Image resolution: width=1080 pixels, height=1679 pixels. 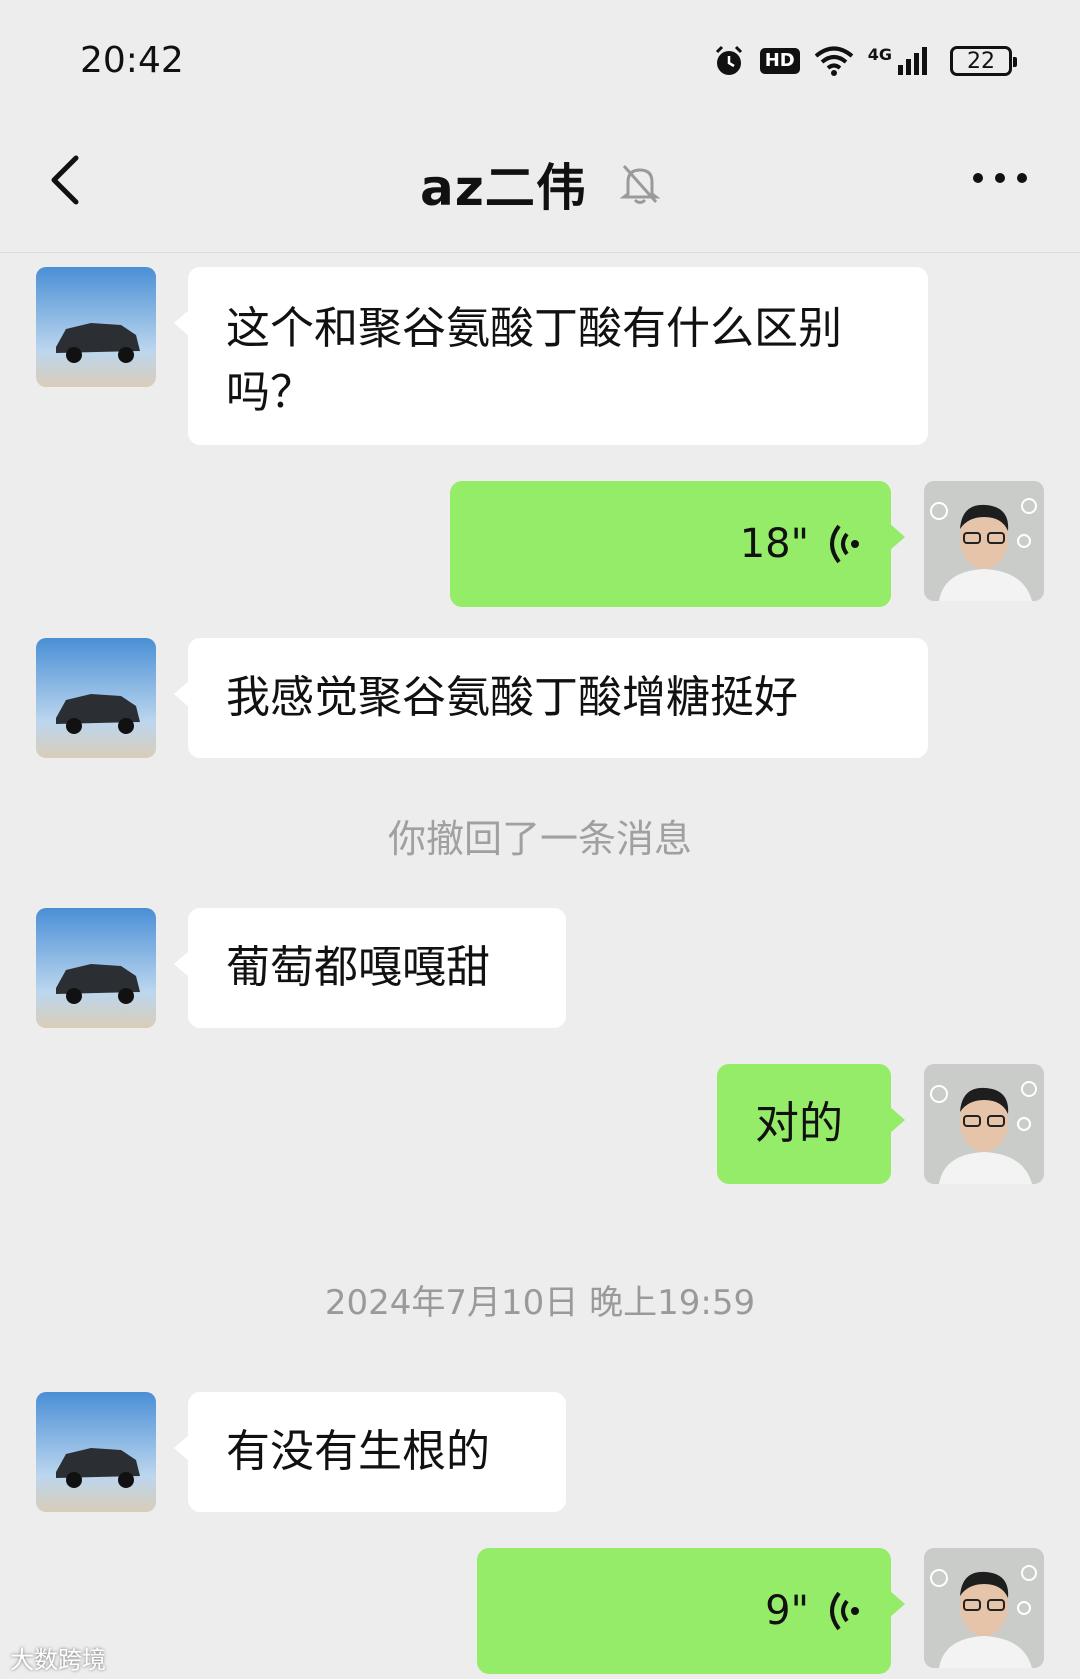 I want to click on message-text: 对的, so click(x=799, y=1123).